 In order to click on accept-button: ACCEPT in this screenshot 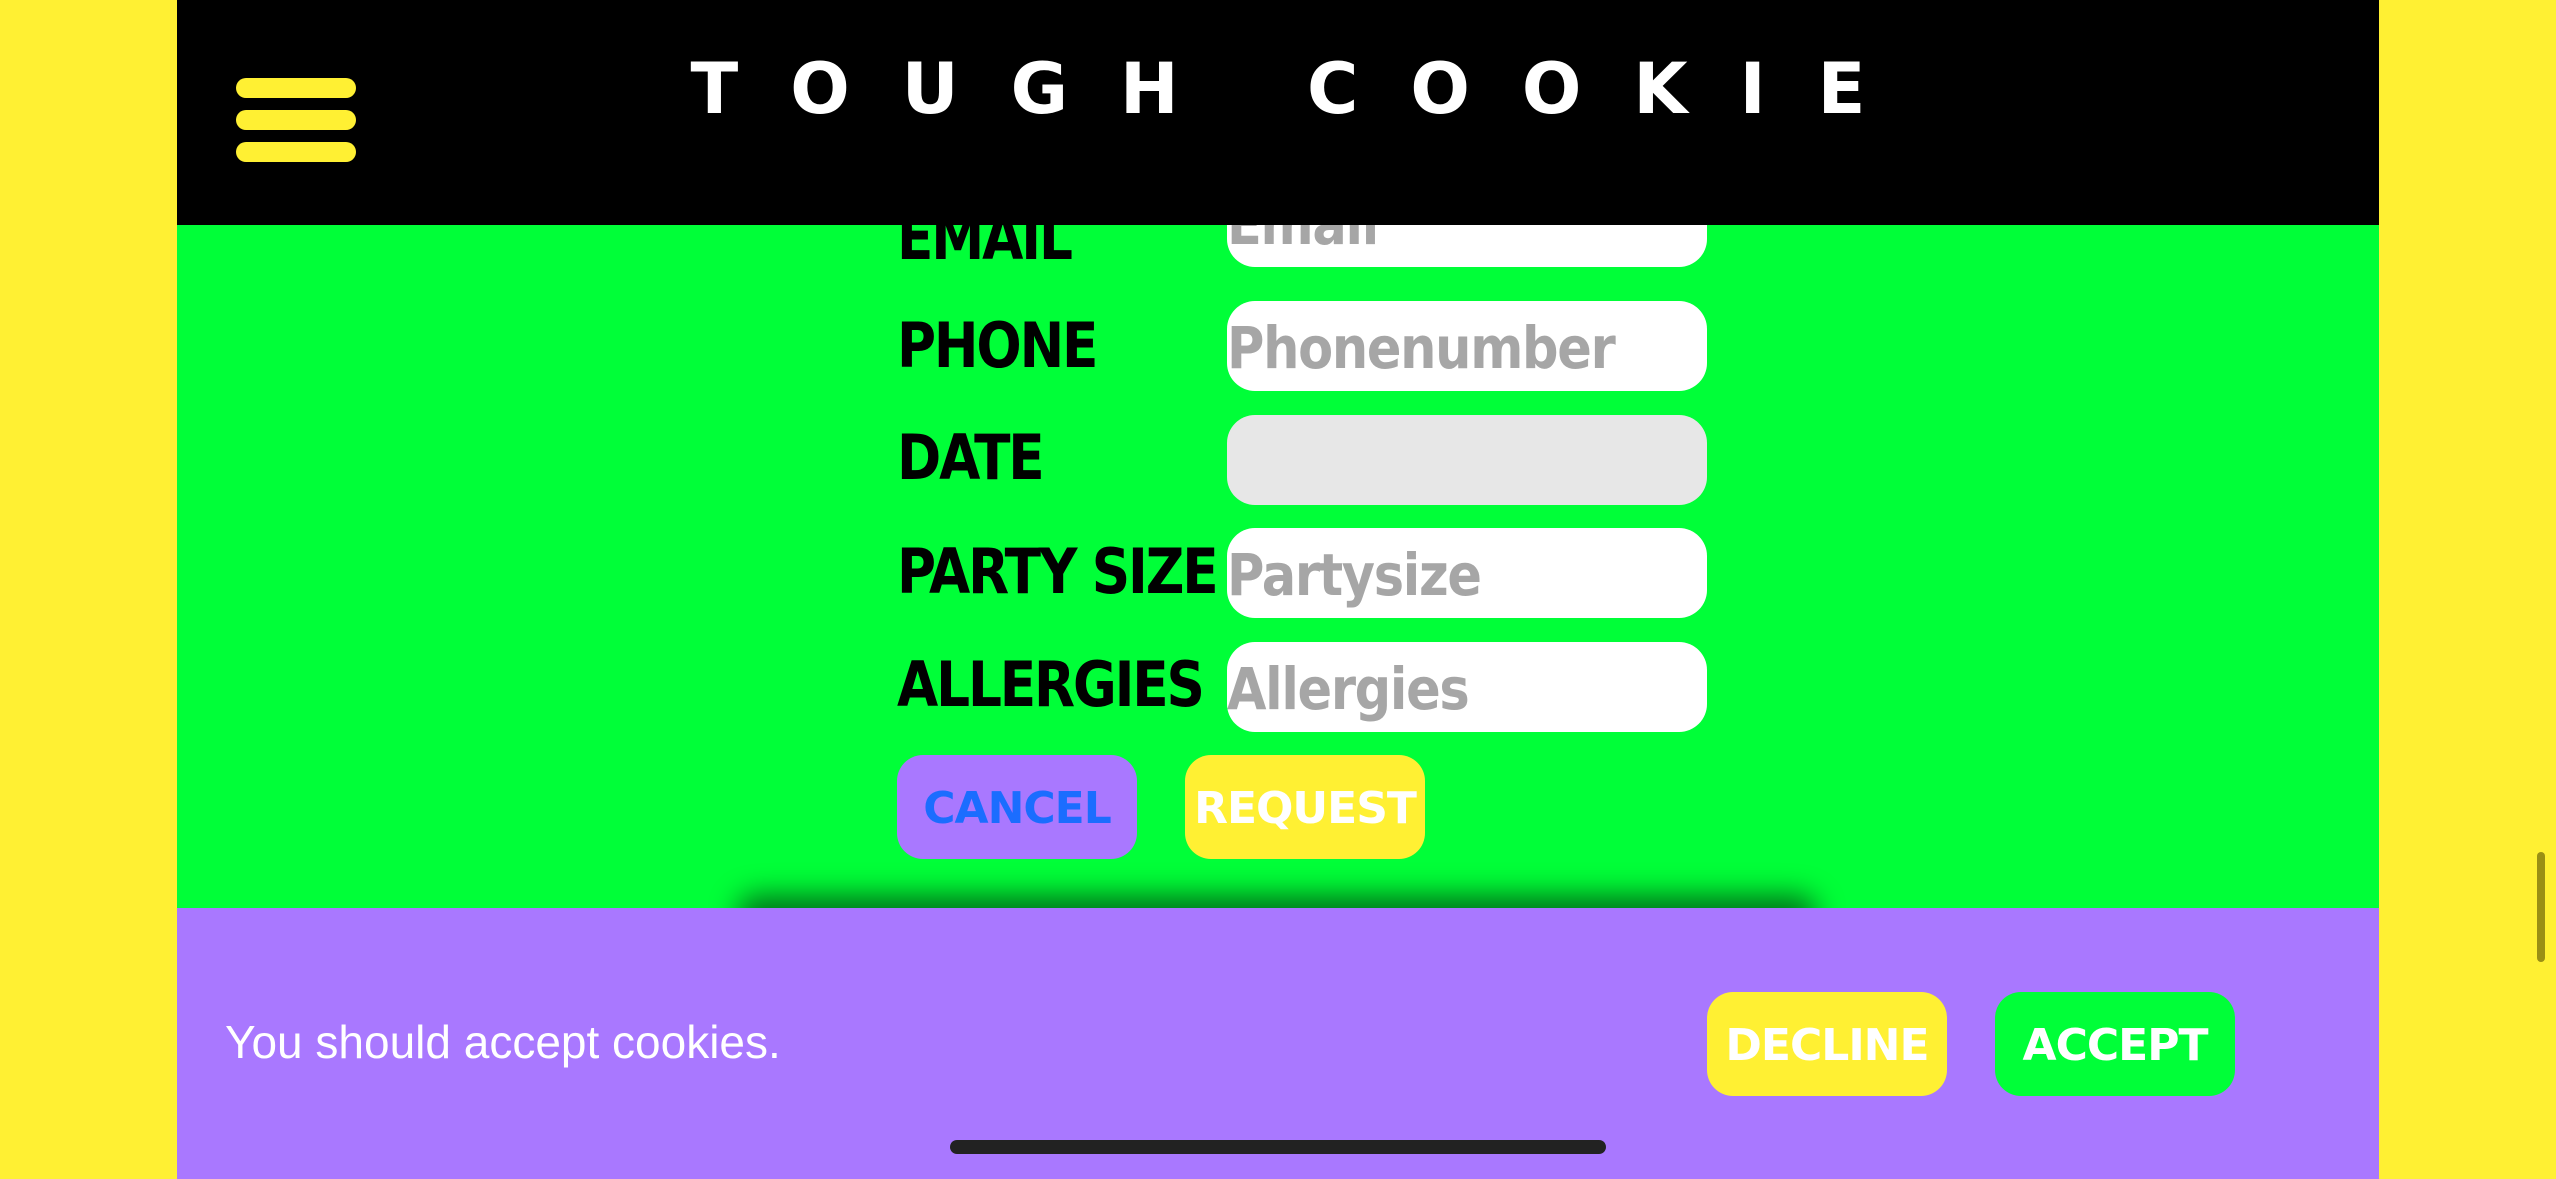, I will do `click(2115, 1044)`.